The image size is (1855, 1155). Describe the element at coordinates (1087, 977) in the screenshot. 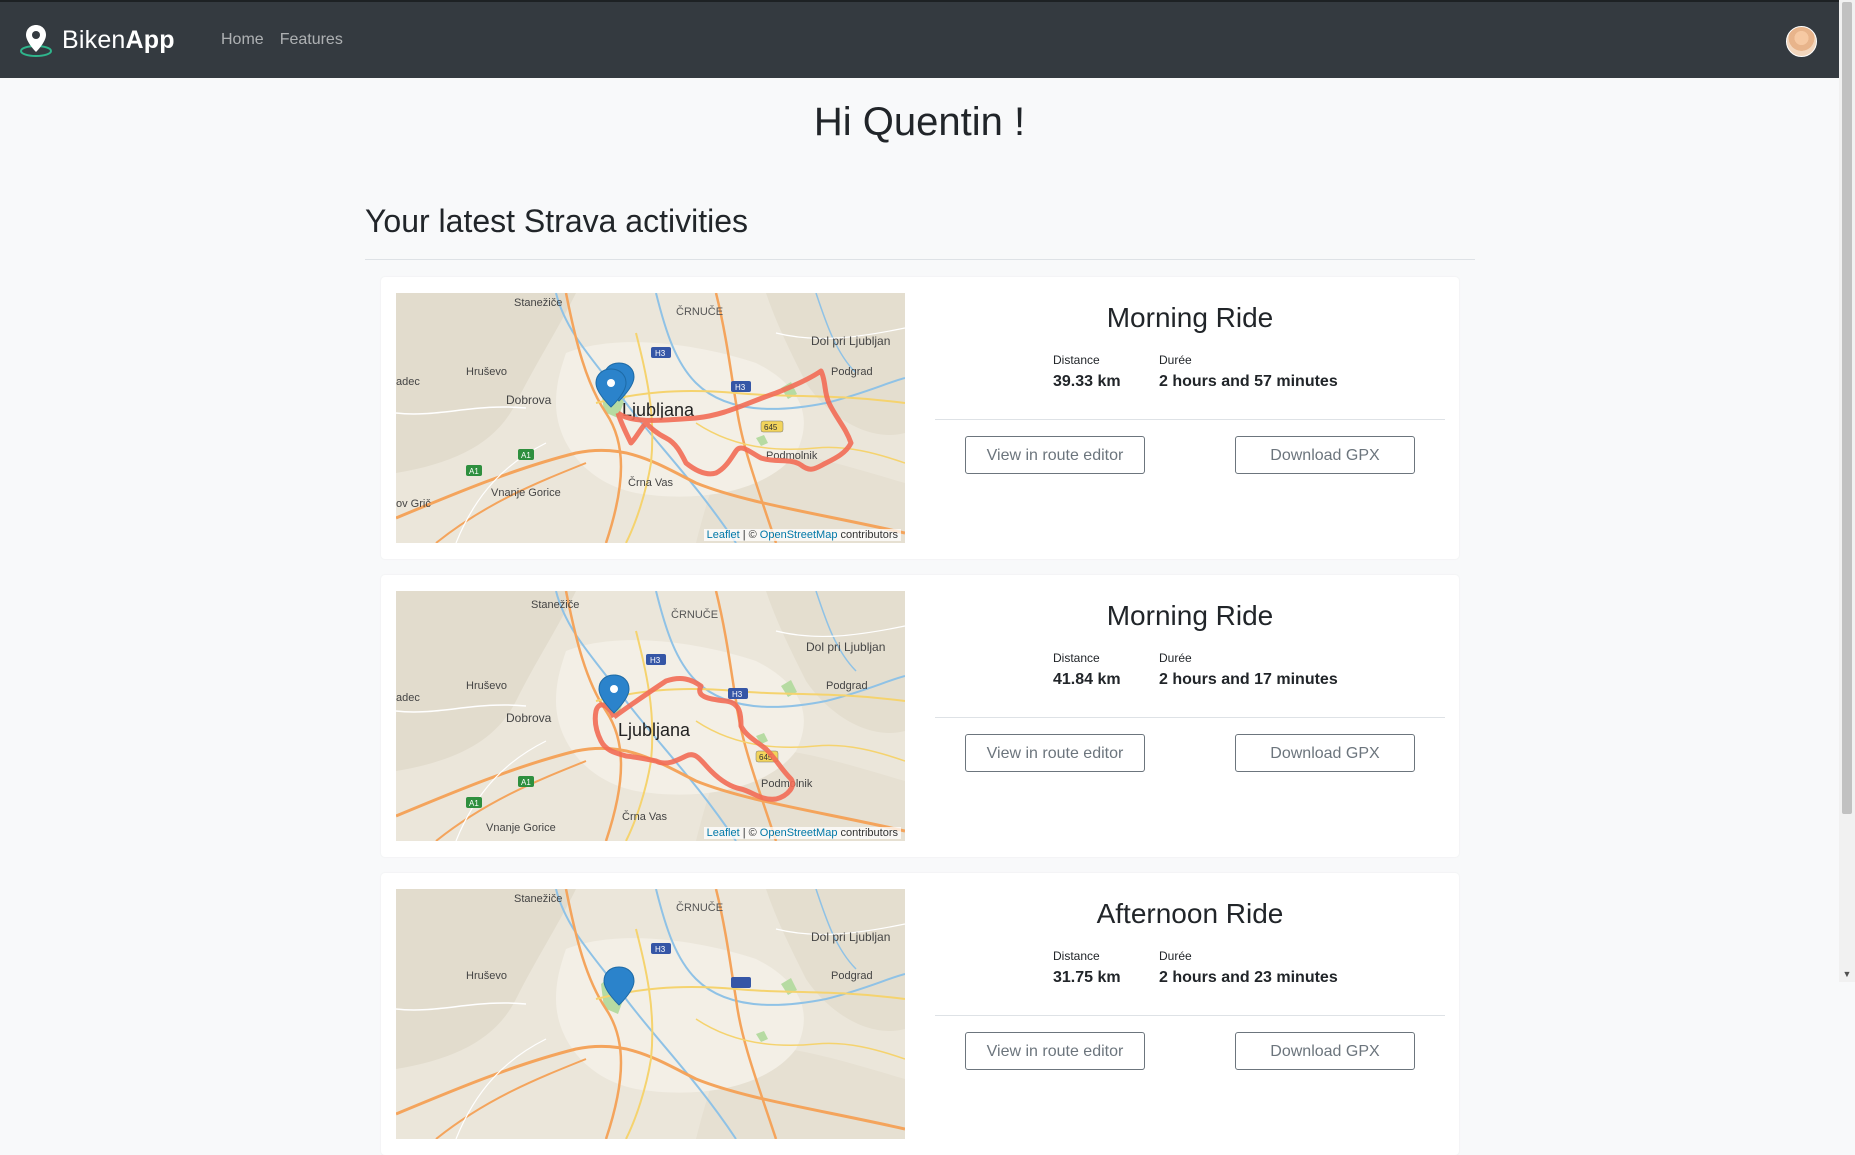

I see `distance-value: 31.75 km` at that location.